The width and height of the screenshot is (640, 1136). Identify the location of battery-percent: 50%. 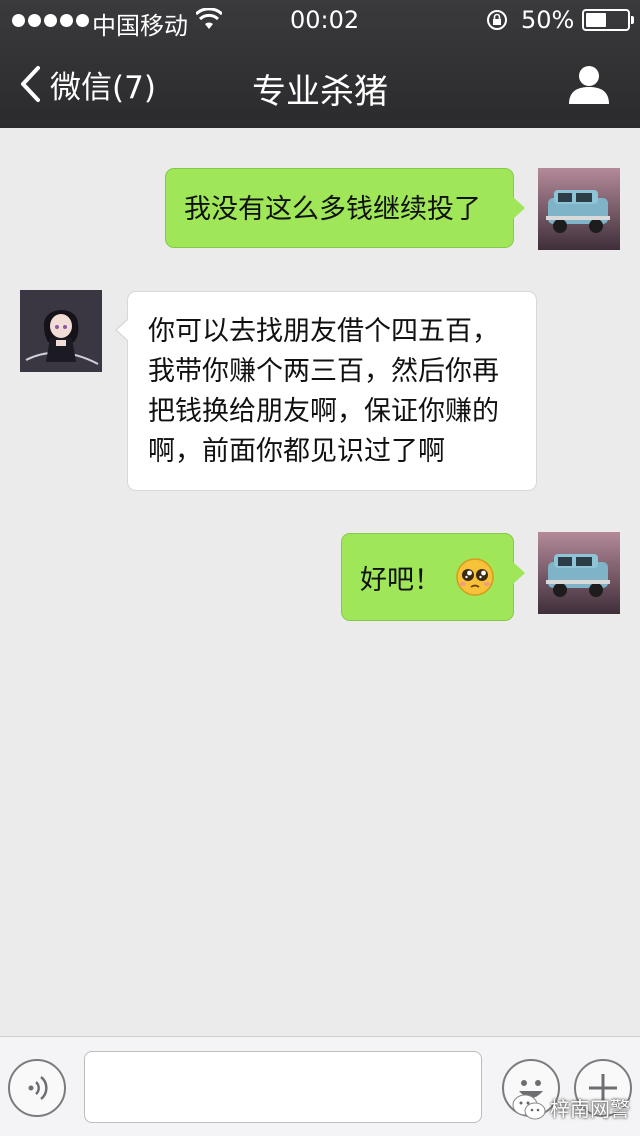
(548, 20).